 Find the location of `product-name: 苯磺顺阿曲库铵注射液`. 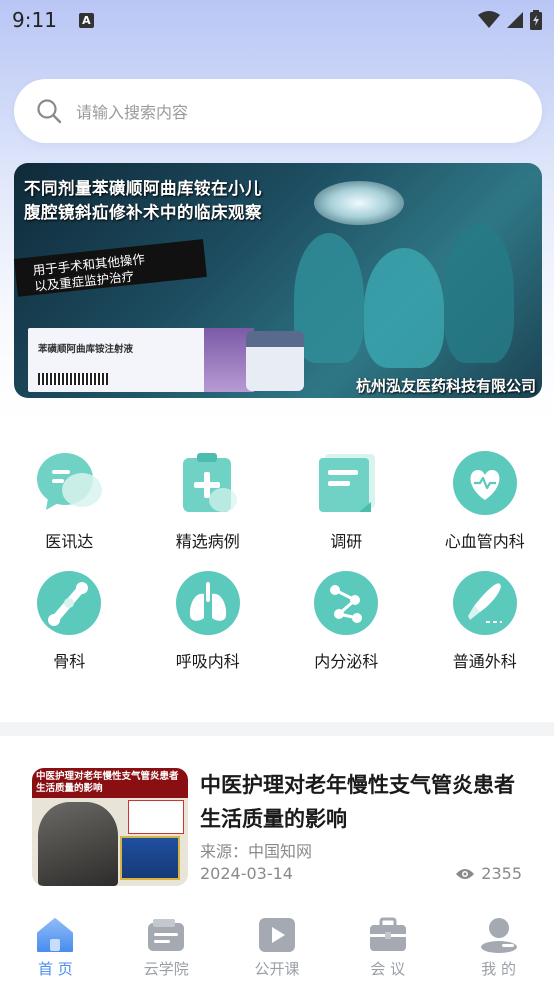

product-name: 苯磺顺阿曲库铵注射液 is located at coordinates (86, 349).